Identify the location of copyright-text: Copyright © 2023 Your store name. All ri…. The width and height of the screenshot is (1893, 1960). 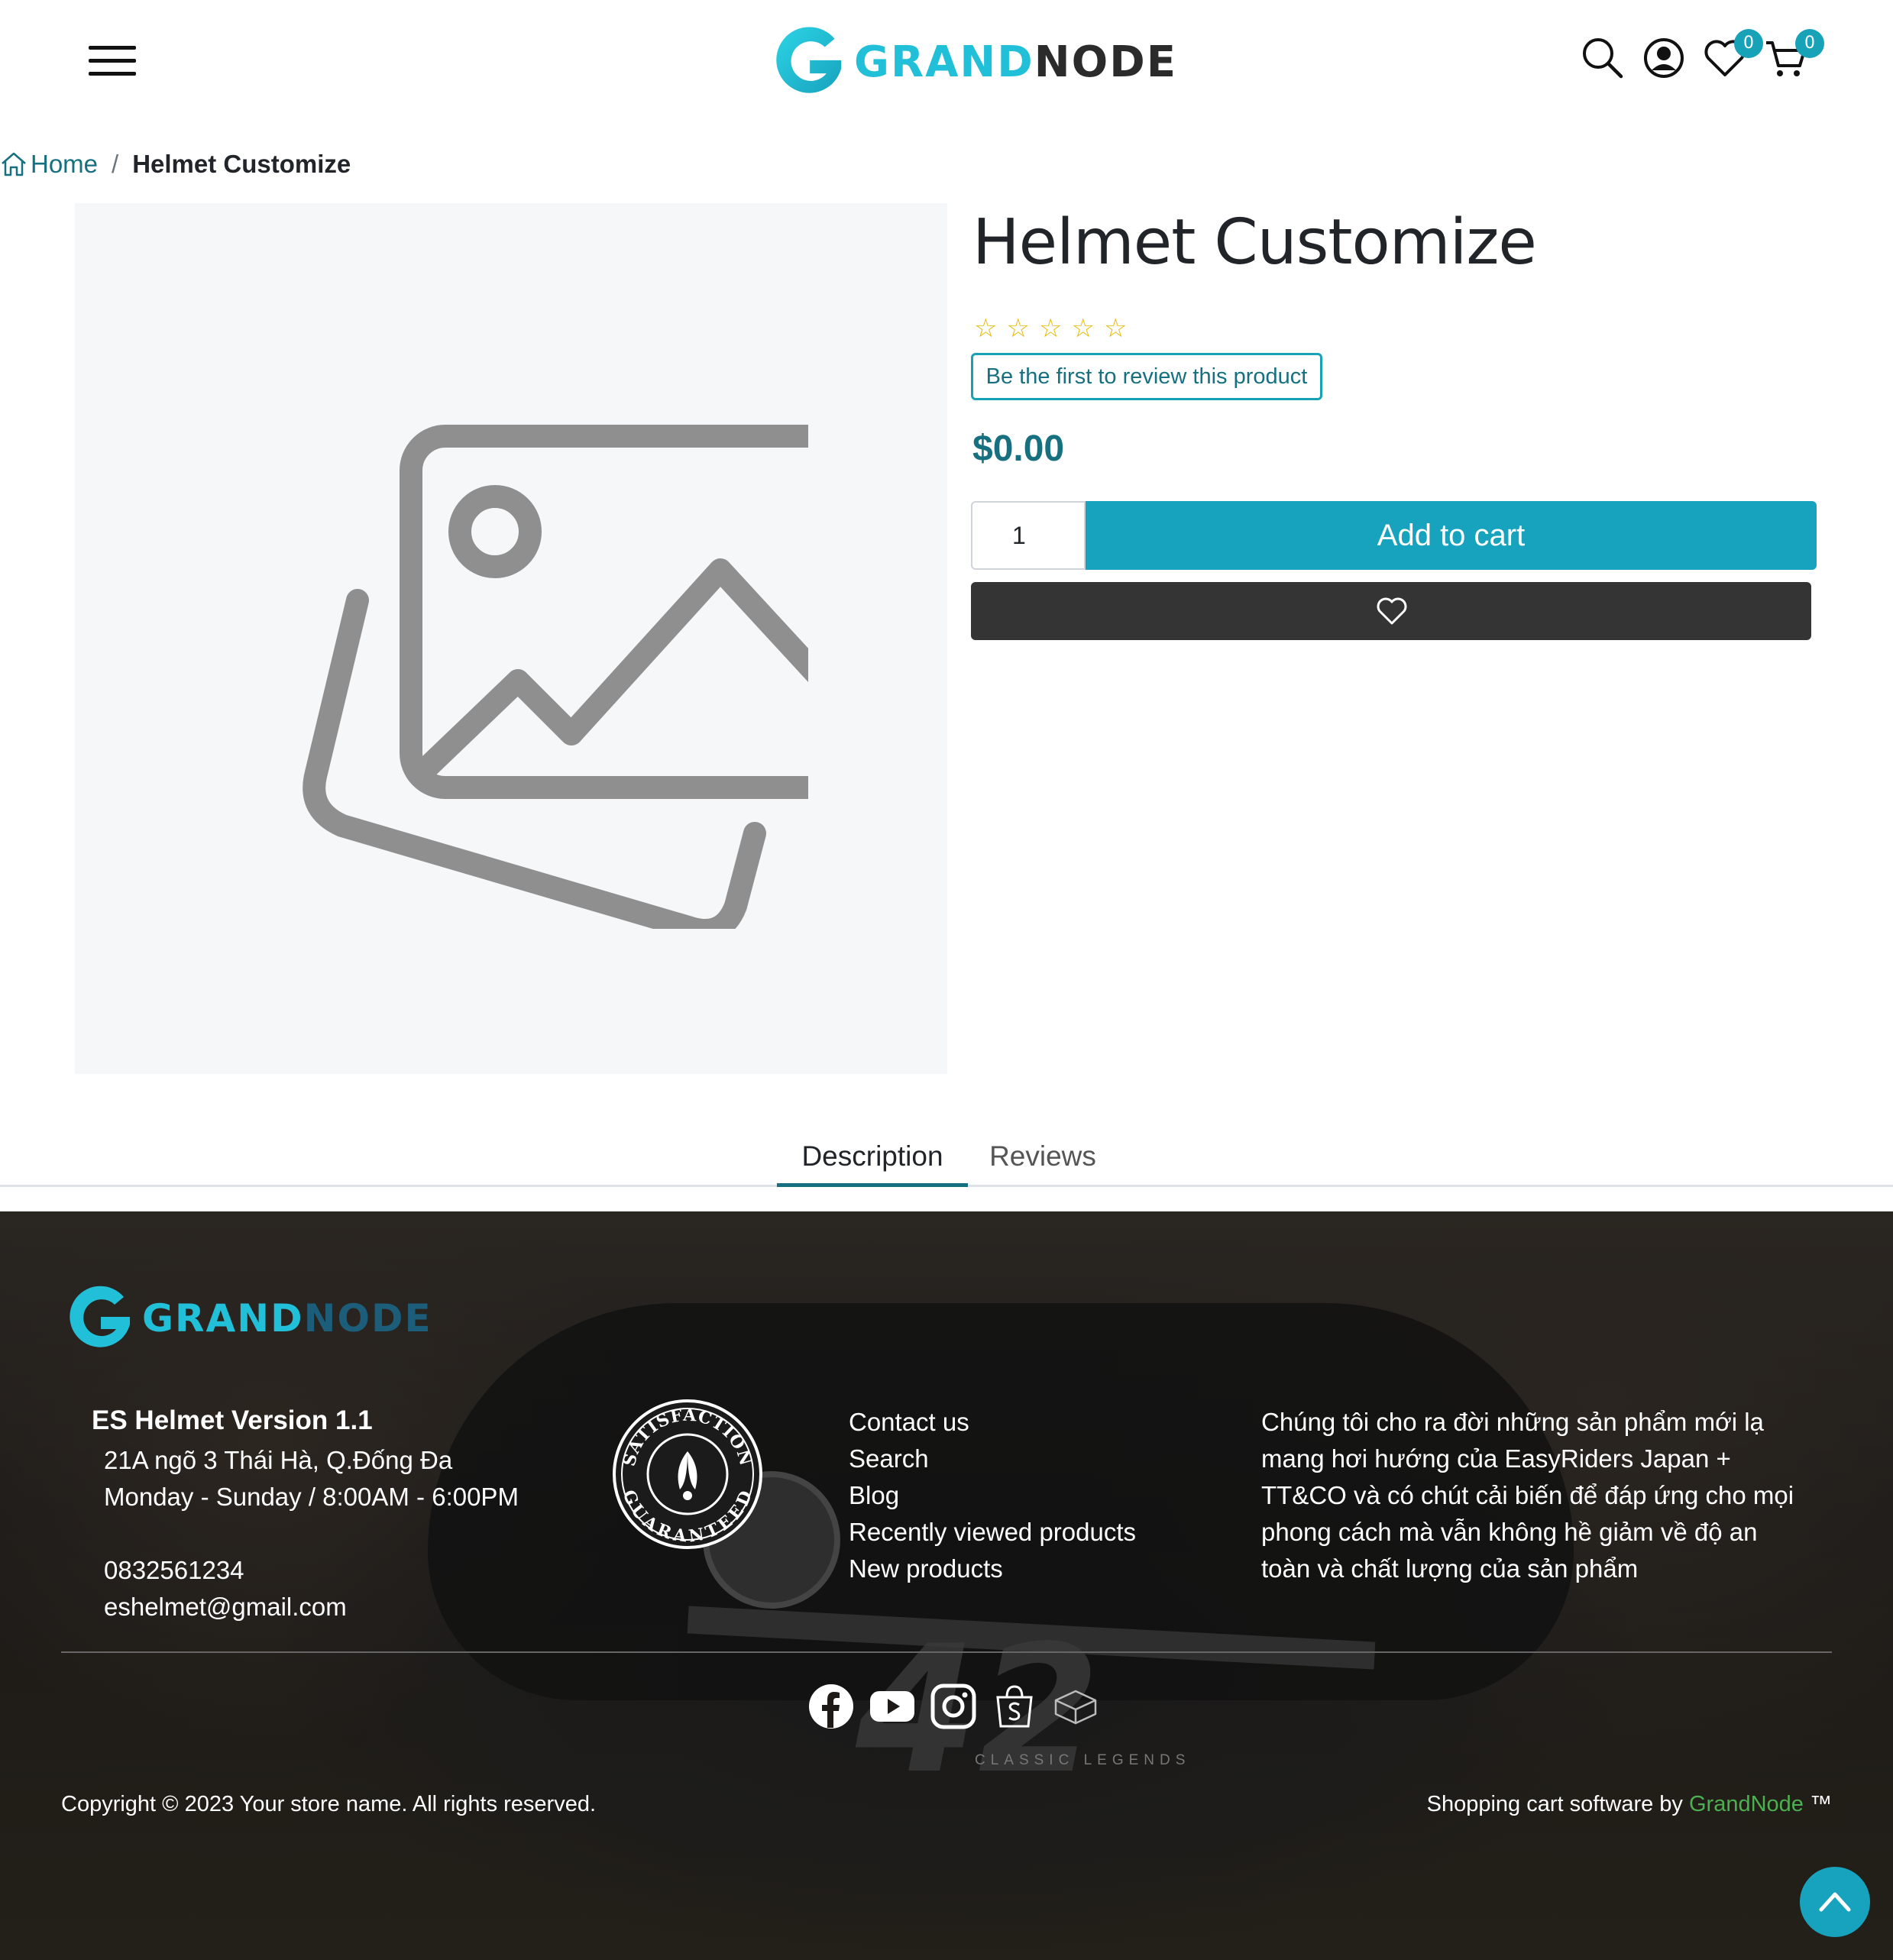
(329, 1804).